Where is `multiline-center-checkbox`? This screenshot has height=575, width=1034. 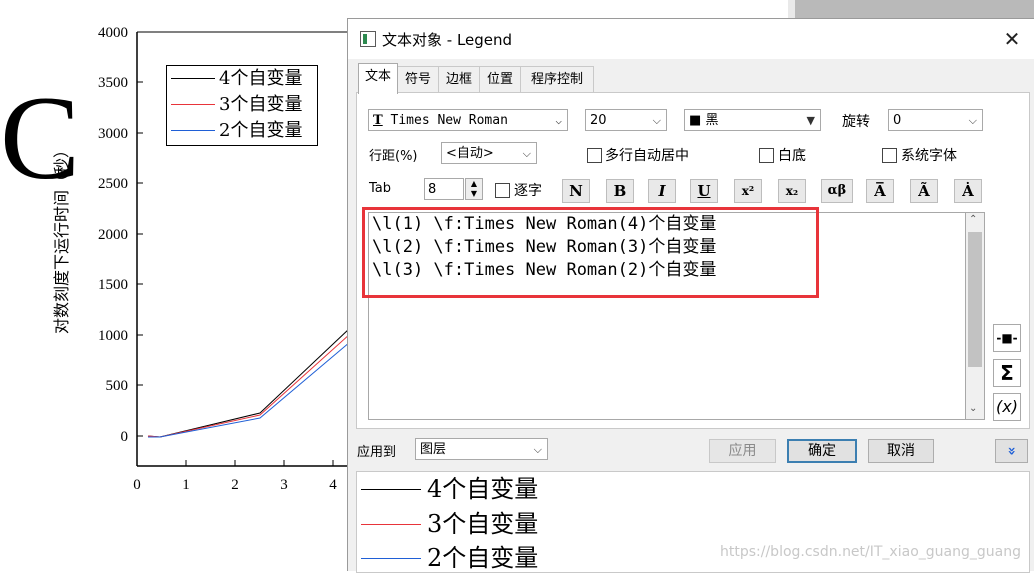
multiline-center-checkbox is located at coordinates (594, 155).